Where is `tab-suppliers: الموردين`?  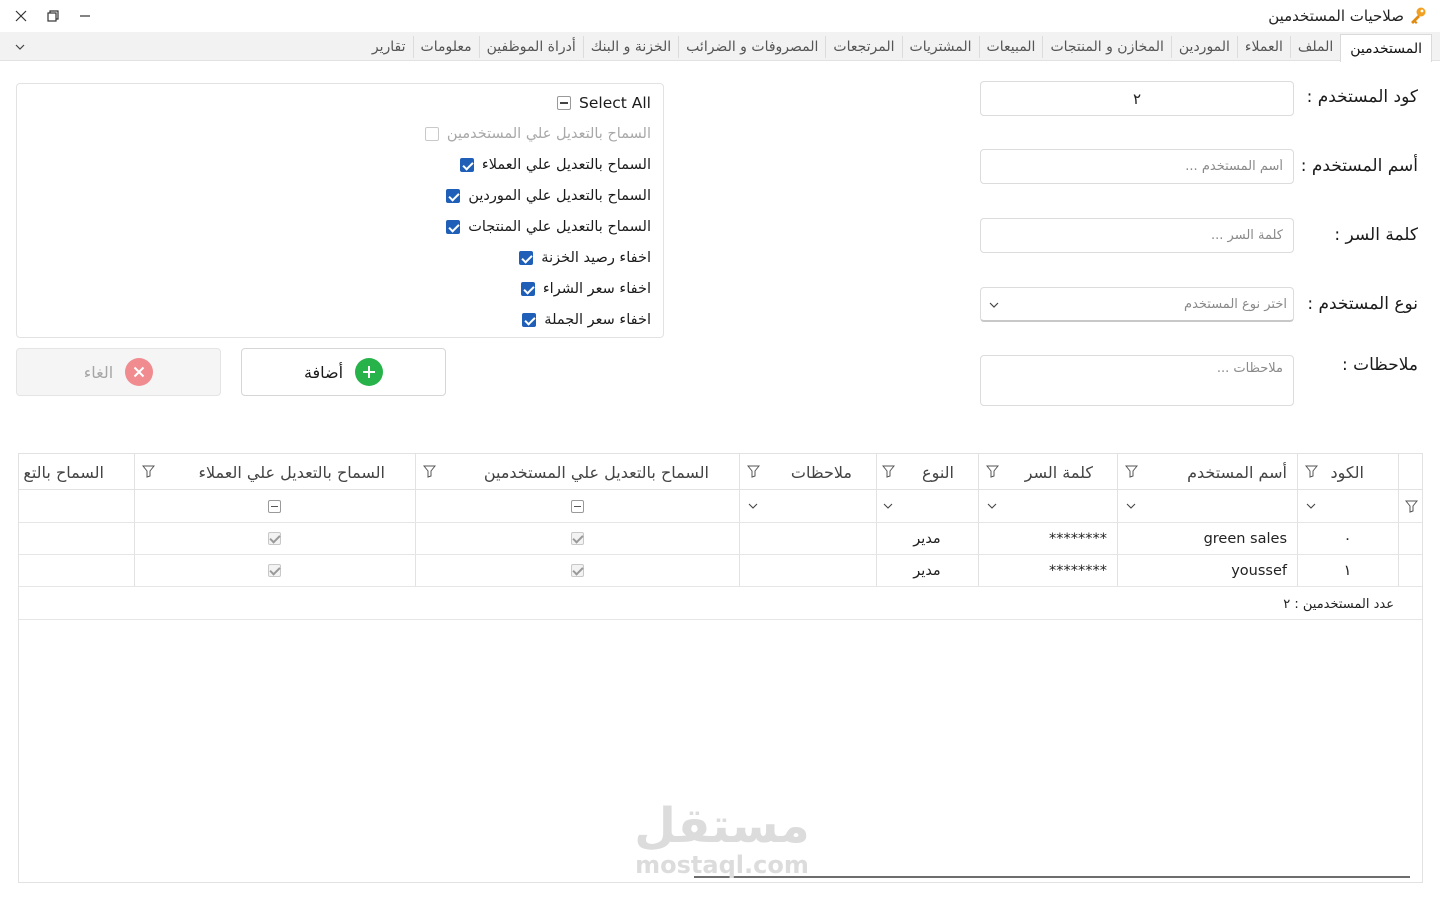
tab-suppliers: الموردين is located at coordinates (1203, 46).